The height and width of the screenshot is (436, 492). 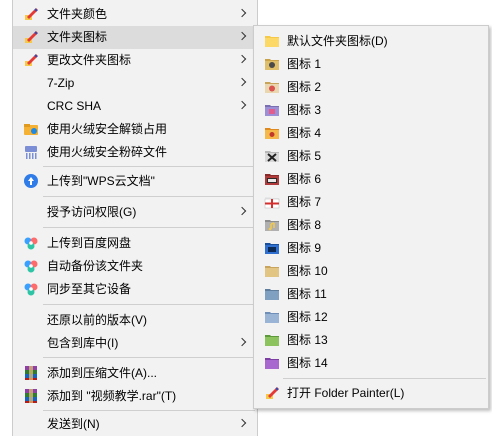 I want to click on submenu-item-label: 图标 11, so click(x=307, y=294).